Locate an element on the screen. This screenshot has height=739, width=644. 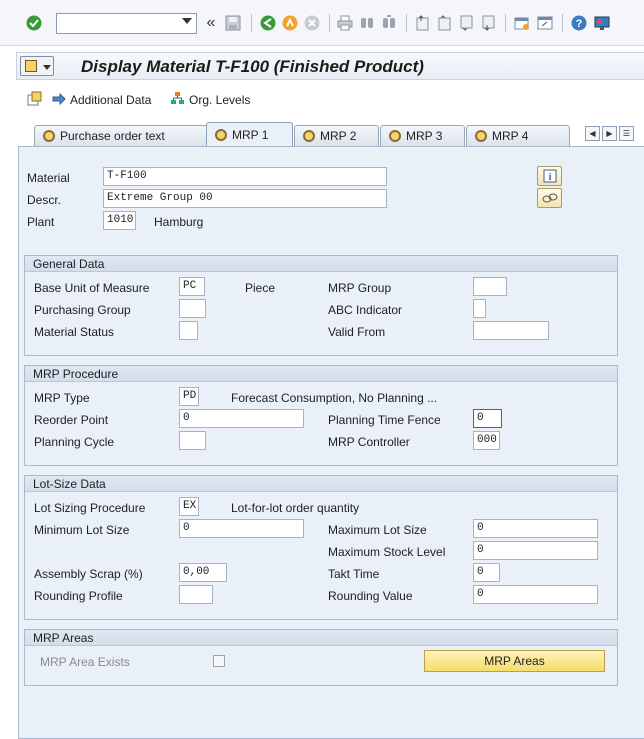
reorder-point-label: Reorder Point is located at coordinates (71, 420).